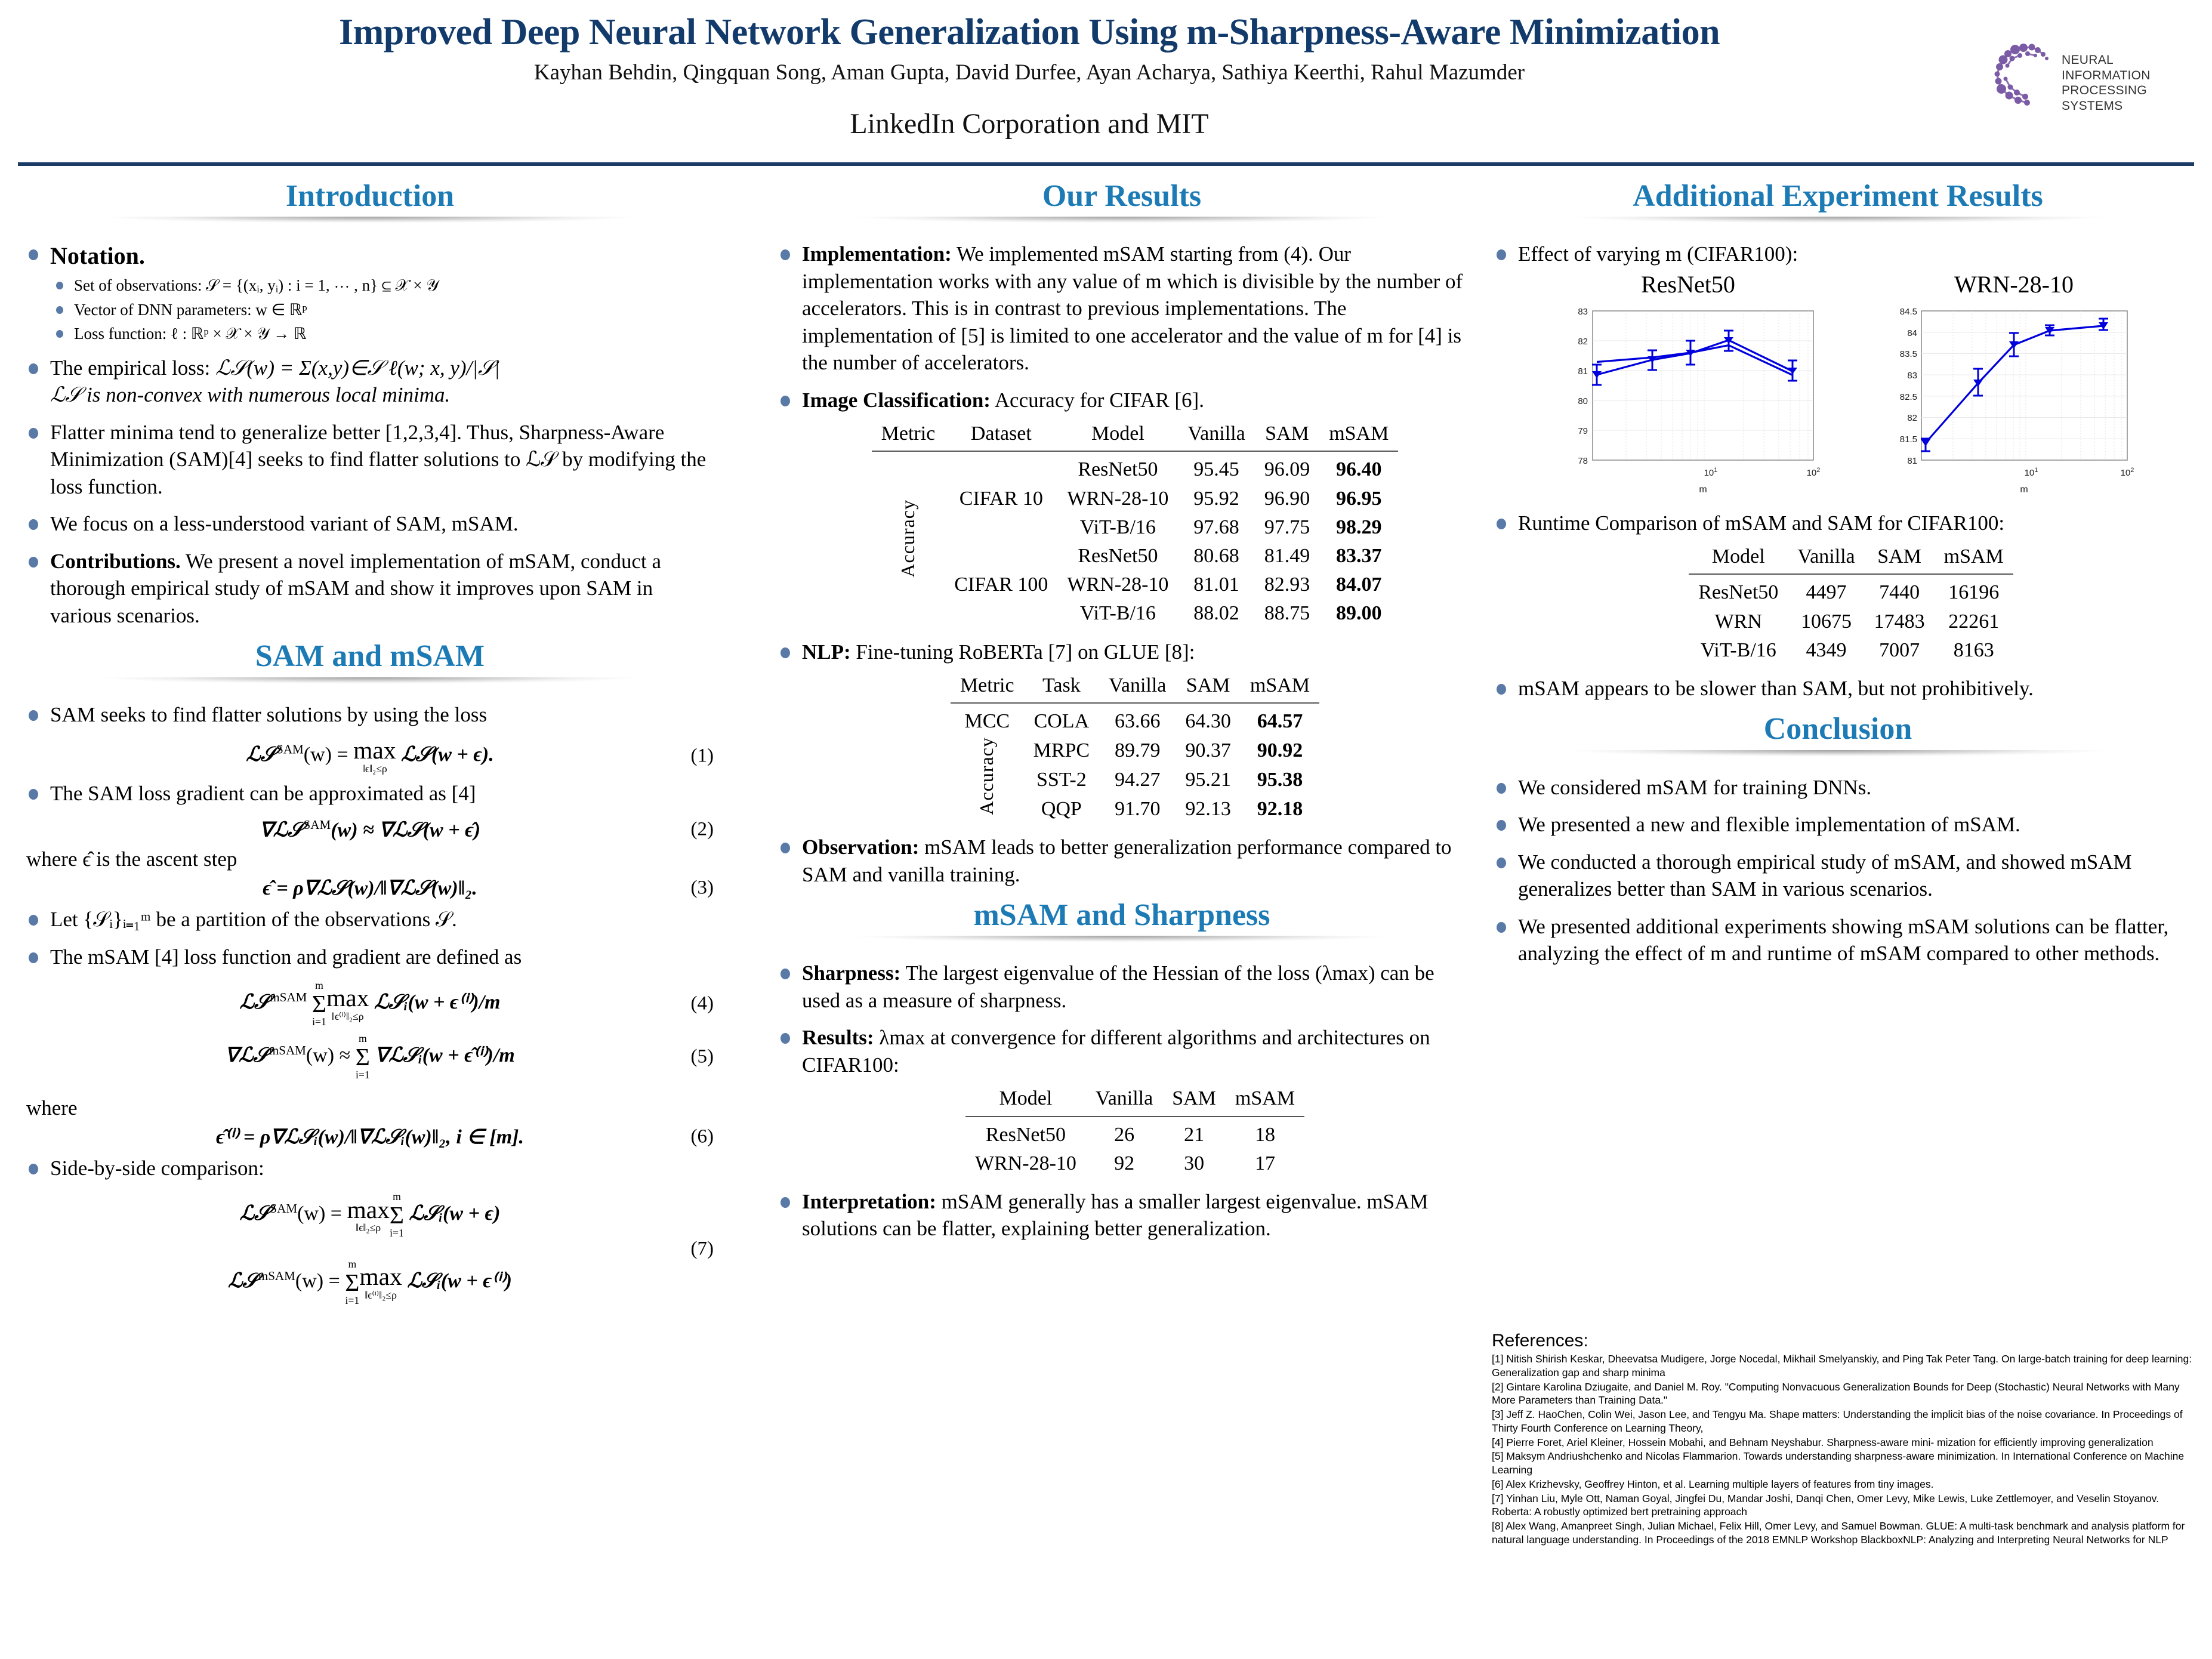  What do you see at coordinates (1359, 469) in the screenshot?
I see `cell-msam: 96.40` at bounding box center [1359, 469].